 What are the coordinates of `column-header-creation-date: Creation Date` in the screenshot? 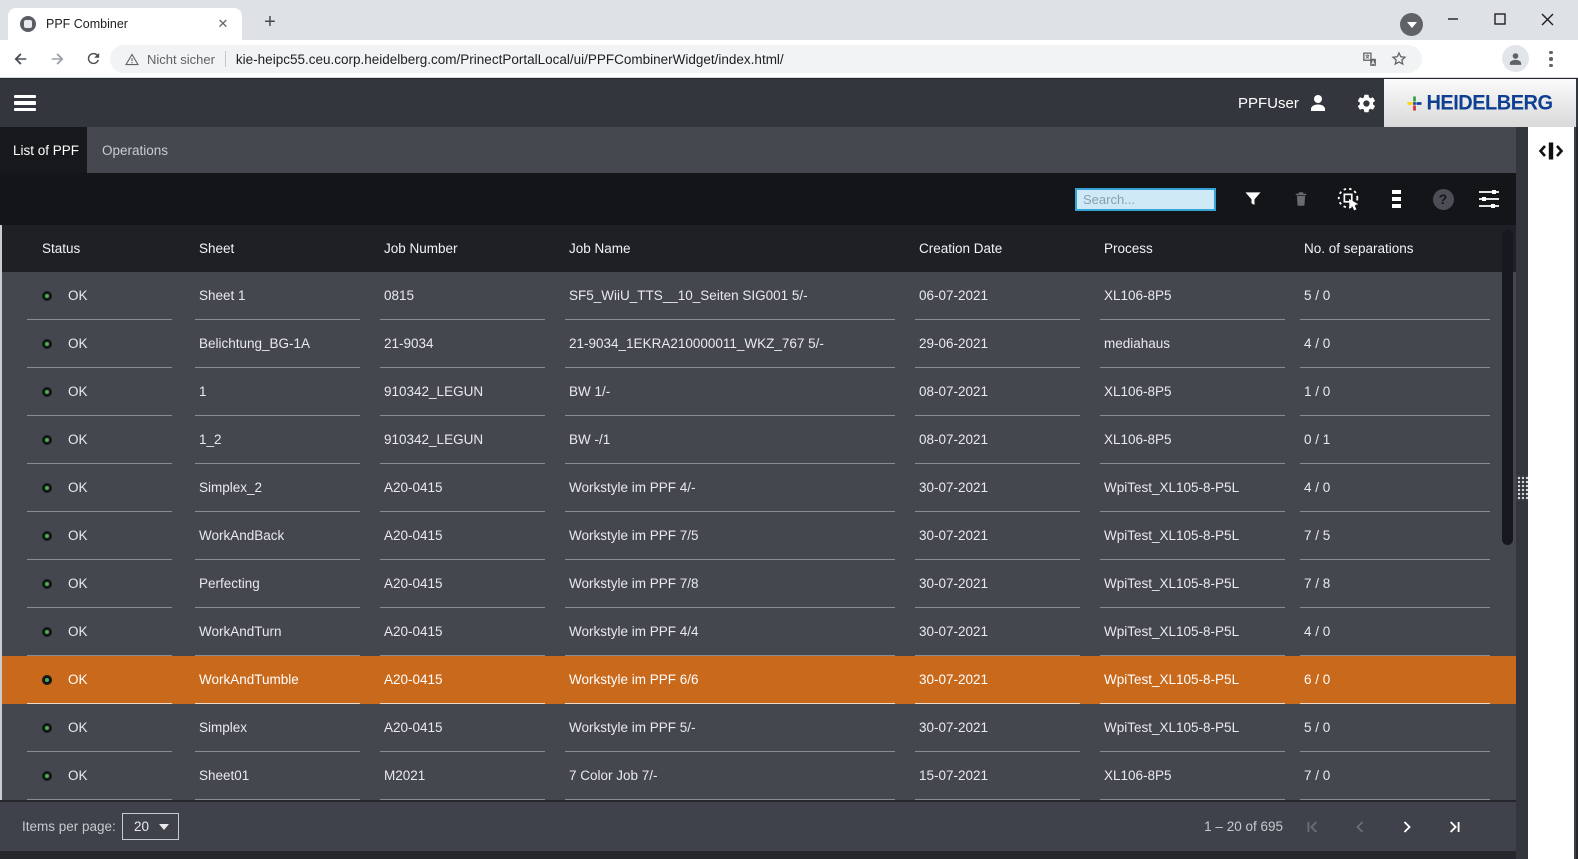 It's located at (997, 248).